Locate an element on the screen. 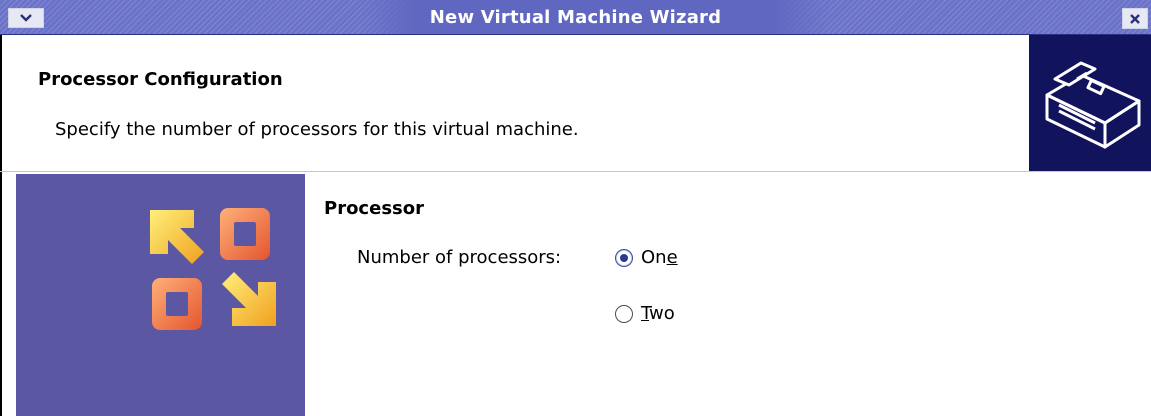 This screenshot has width=1151, height=416. radio-two-text: wo is located at coordinates (662, 313).